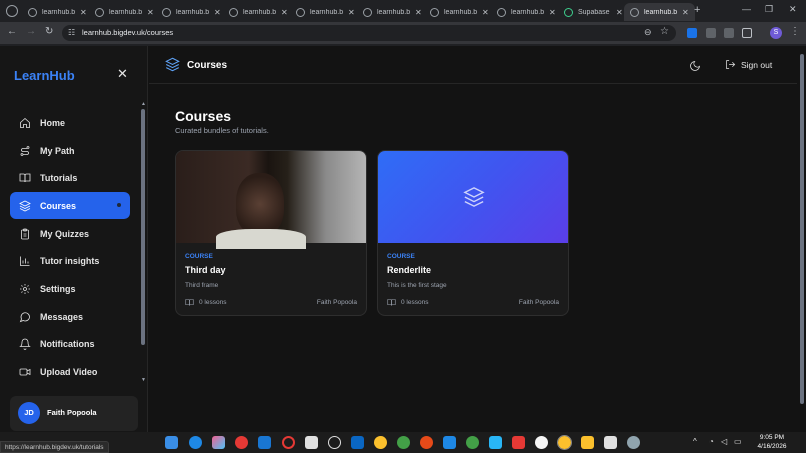 Image resolution: width=806 pixels, height=453 pixels. I want to click on url-text: learnhub.bigdev.uk/courses, so click(127, 32).